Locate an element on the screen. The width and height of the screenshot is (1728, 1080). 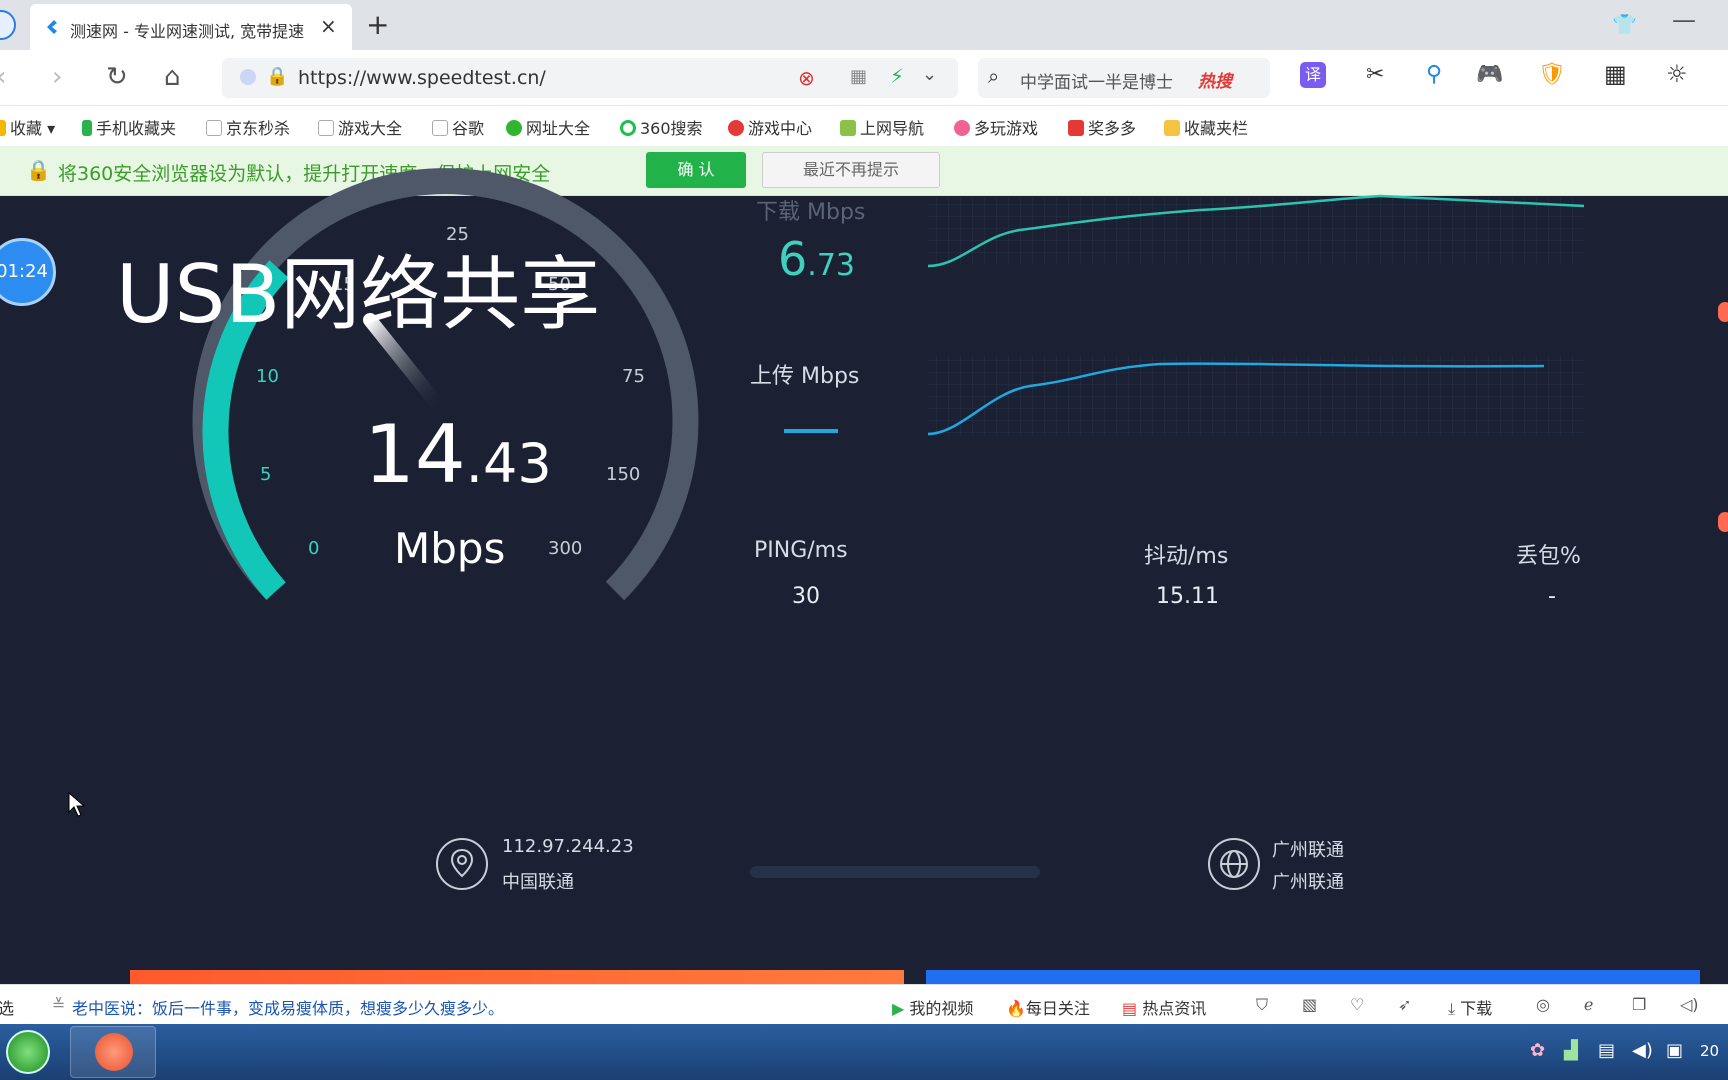
tray-device-icon: ▤ is located at coordinates (1606, 1050).